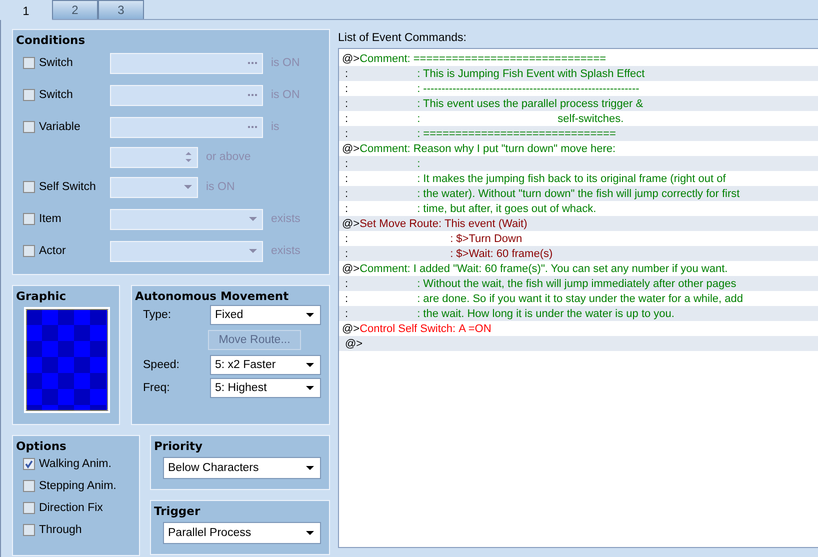 Image resolution: width=818 pixels, height=557 pixels. Describe the element at coordinates (75, 9) in the screenshot. I see `page-tab: 2` at that location.